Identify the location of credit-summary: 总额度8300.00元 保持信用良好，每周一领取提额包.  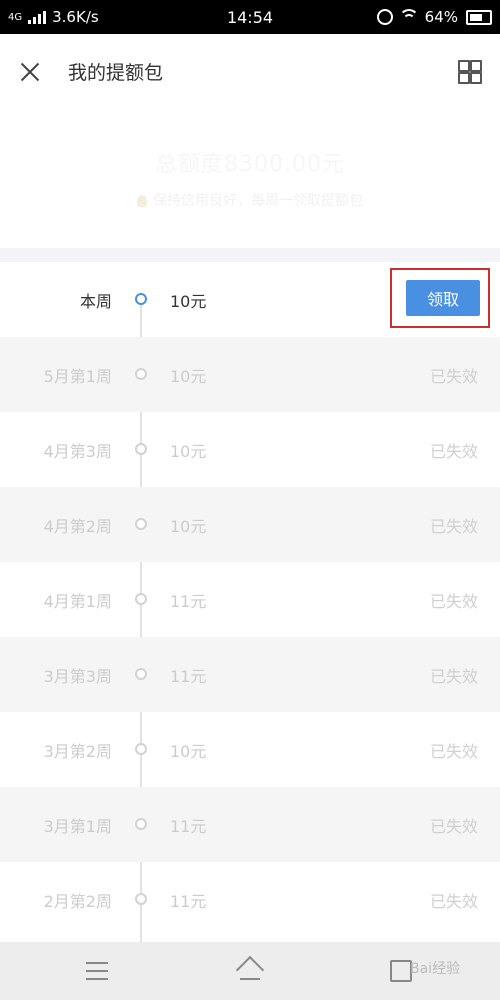
(250, 179).